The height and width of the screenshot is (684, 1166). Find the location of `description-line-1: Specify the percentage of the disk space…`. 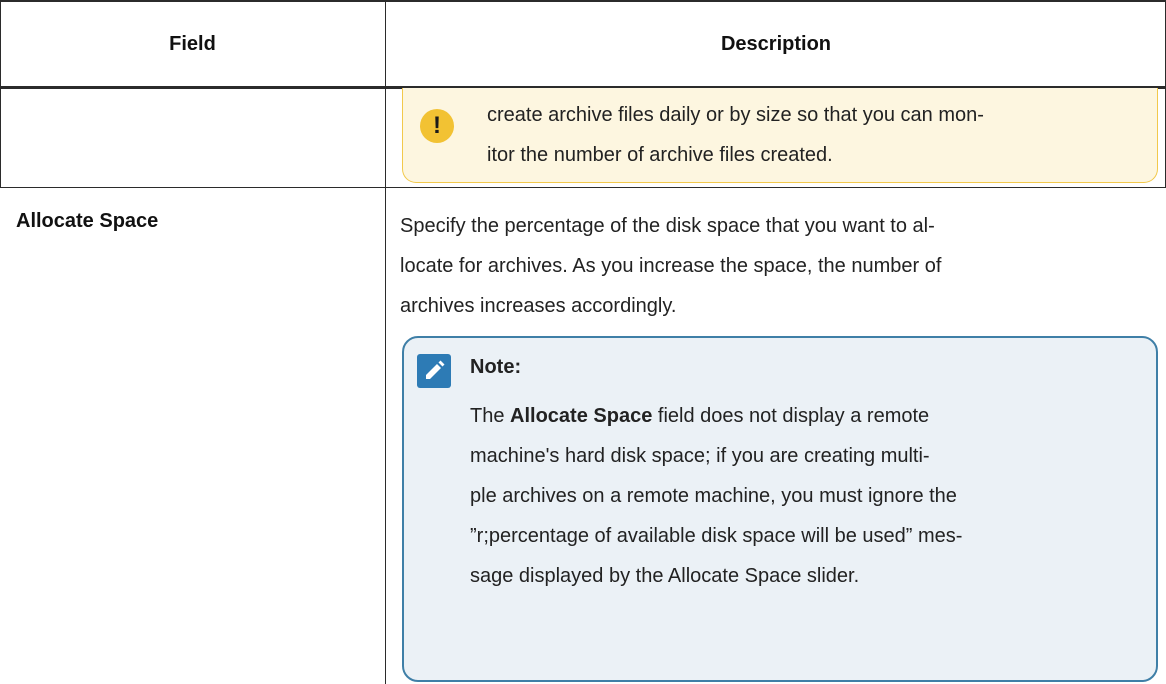

description-line-1: Specify the percentage of the disk space… is located at coordinates (667, 226).